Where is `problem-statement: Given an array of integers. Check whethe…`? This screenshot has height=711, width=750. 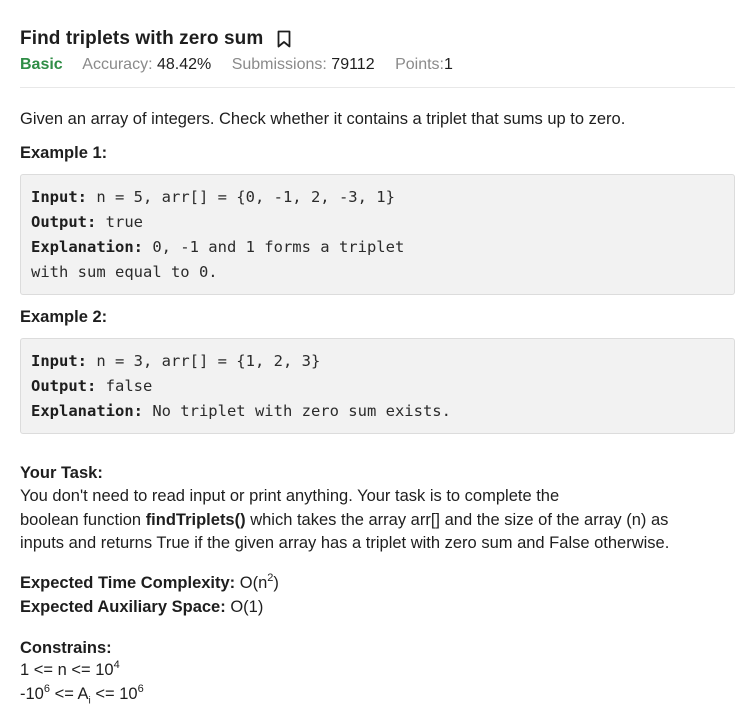
problem-statement: Given an array of integers. Check whethe… is located at coordinates (323, 119).